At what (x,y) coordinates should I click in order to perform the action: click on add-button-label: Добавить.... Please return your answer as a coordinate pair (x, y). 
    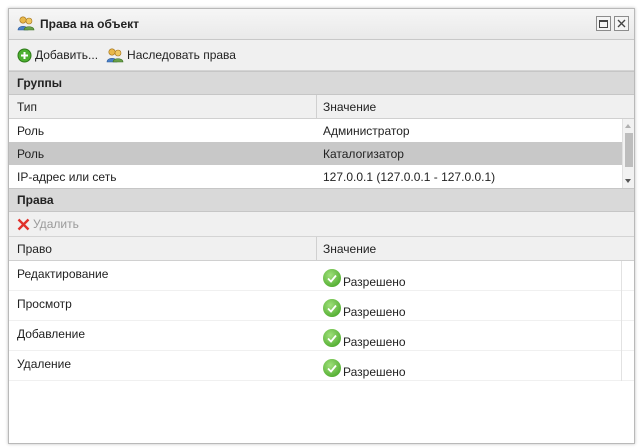
    Looking at the image, I should click on (67, 55).